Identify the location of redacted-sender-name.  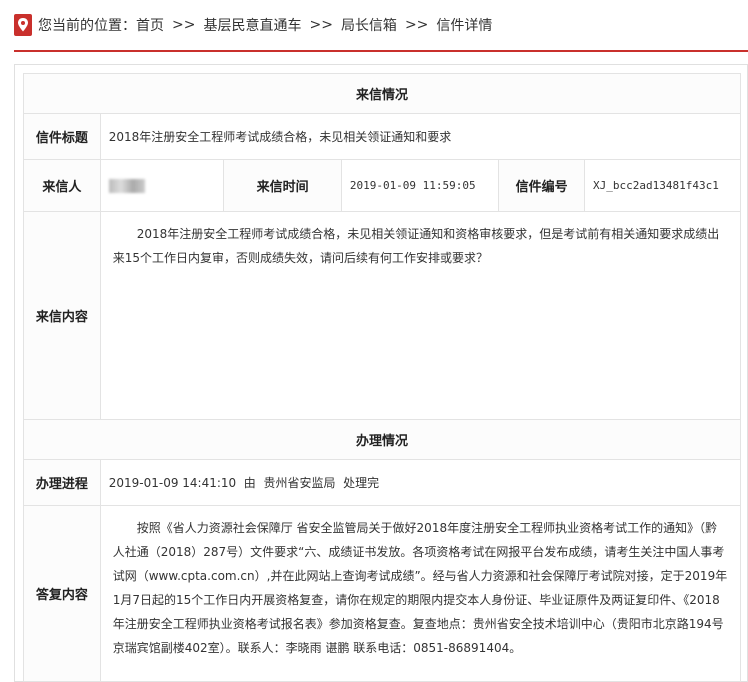
(126, 185).